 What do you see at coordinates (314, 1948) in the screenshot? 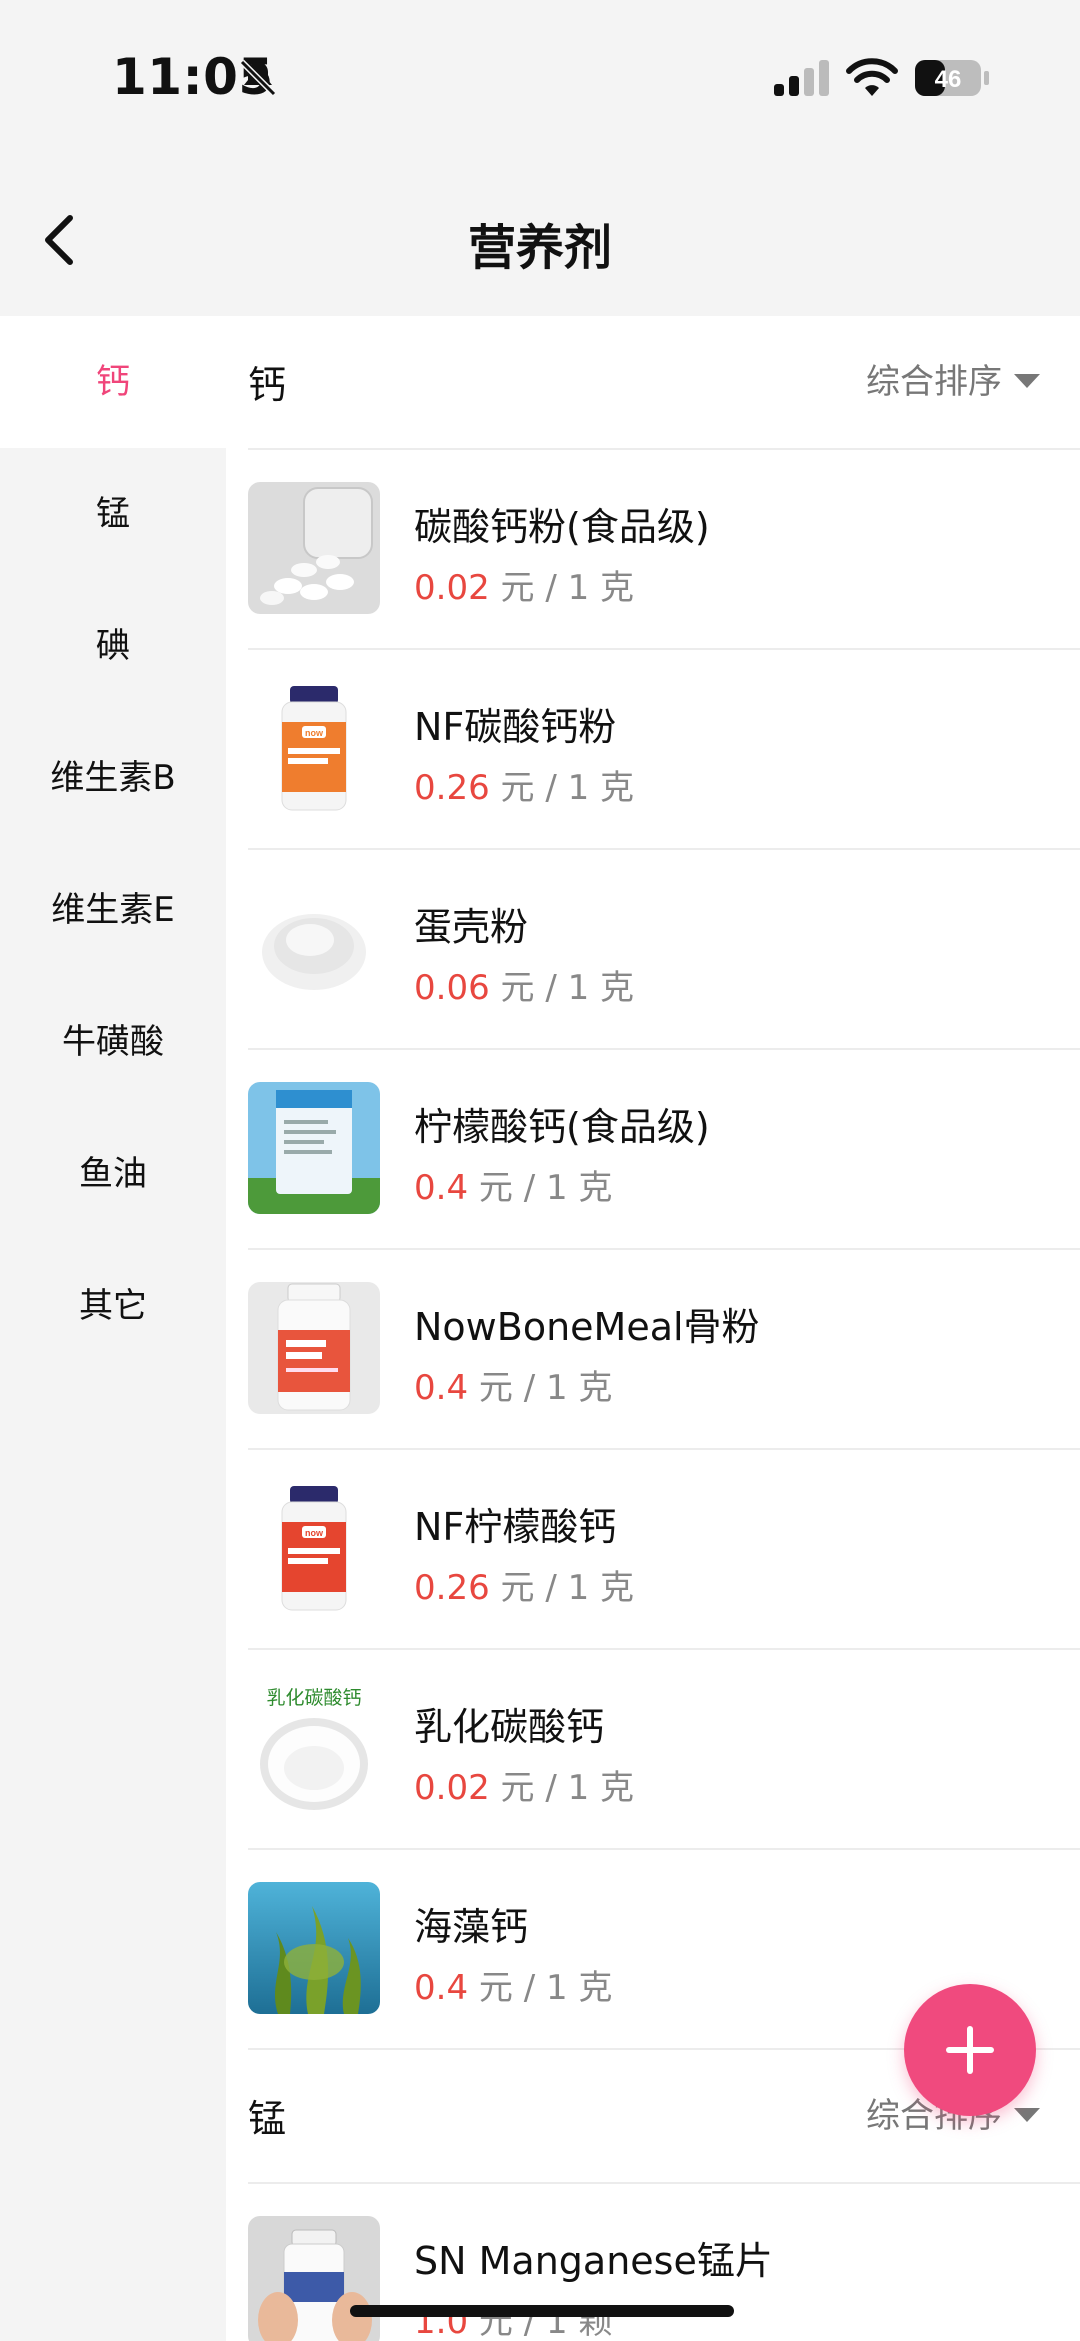
I see `product-thumbnail-seaweed-calcium` at bounding box center [314, 1948].